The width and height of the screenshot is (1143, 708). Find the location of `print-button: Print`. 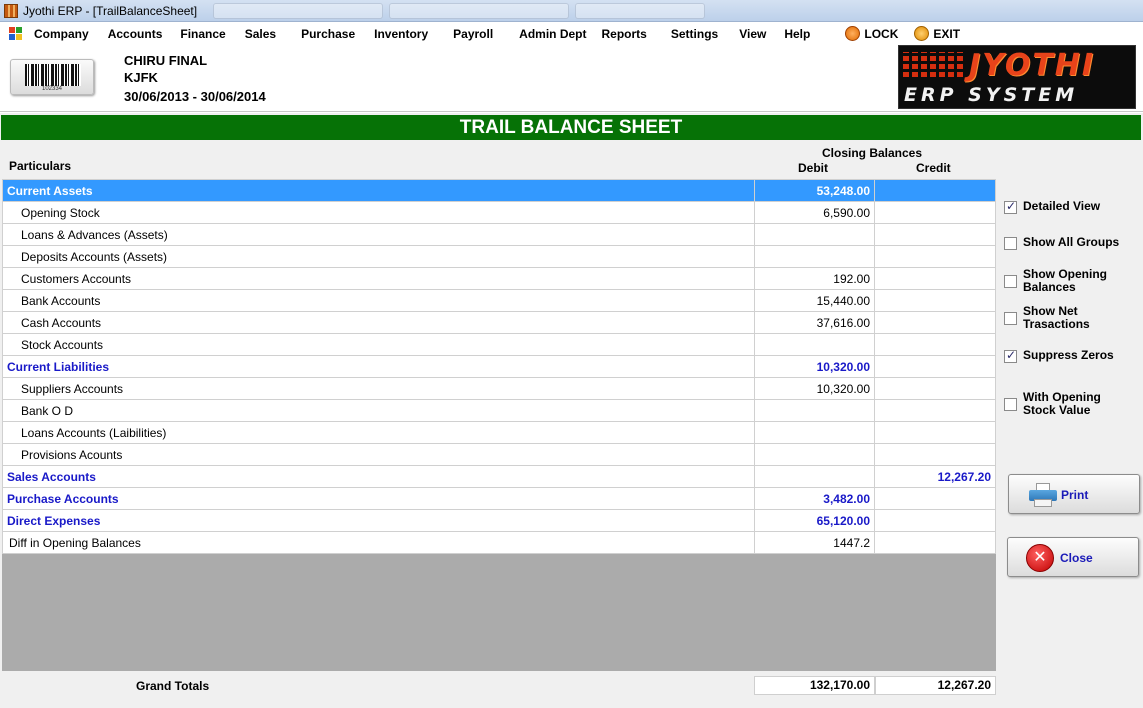

print-button: Print is located at coordinates (1074, 494).